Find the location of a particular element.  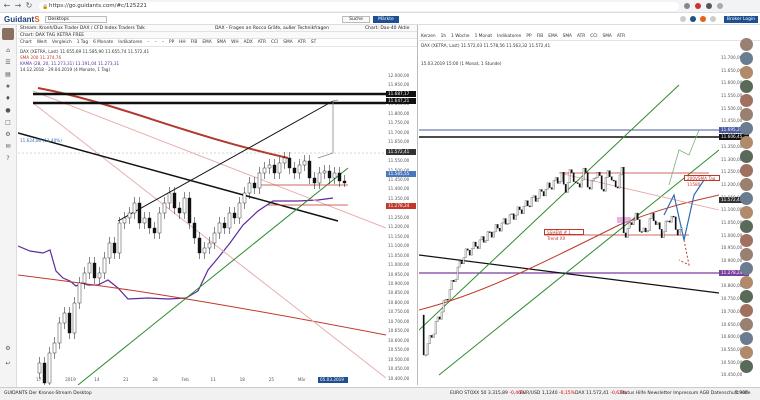

toolbar-item-1: Wert is located at coordinates (42, 42).